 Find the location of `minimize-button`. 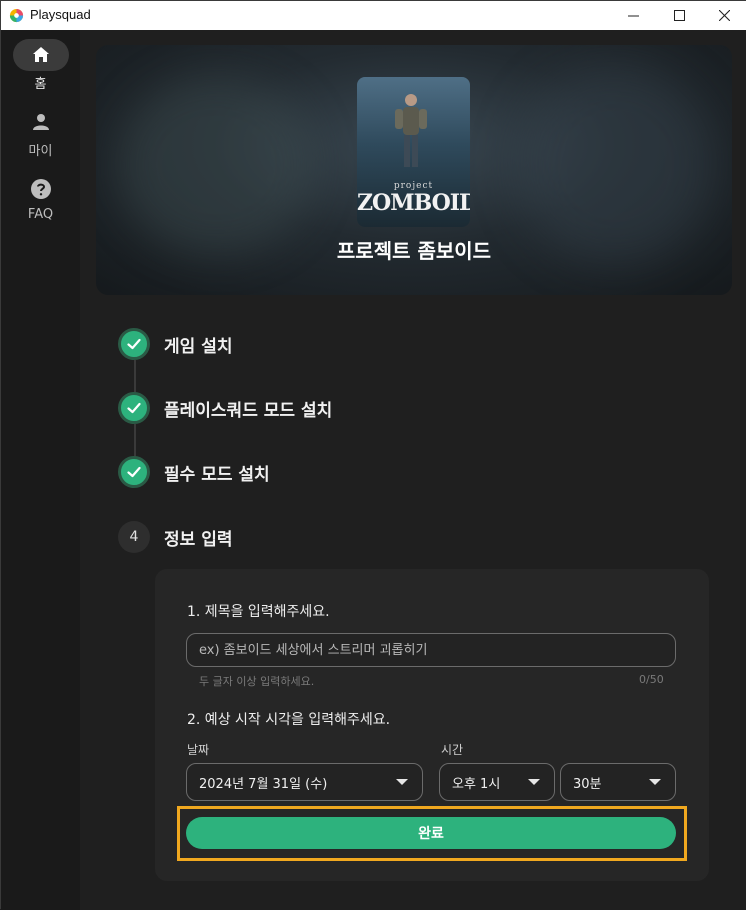

minimize-button is located at coordinates (633, 15).